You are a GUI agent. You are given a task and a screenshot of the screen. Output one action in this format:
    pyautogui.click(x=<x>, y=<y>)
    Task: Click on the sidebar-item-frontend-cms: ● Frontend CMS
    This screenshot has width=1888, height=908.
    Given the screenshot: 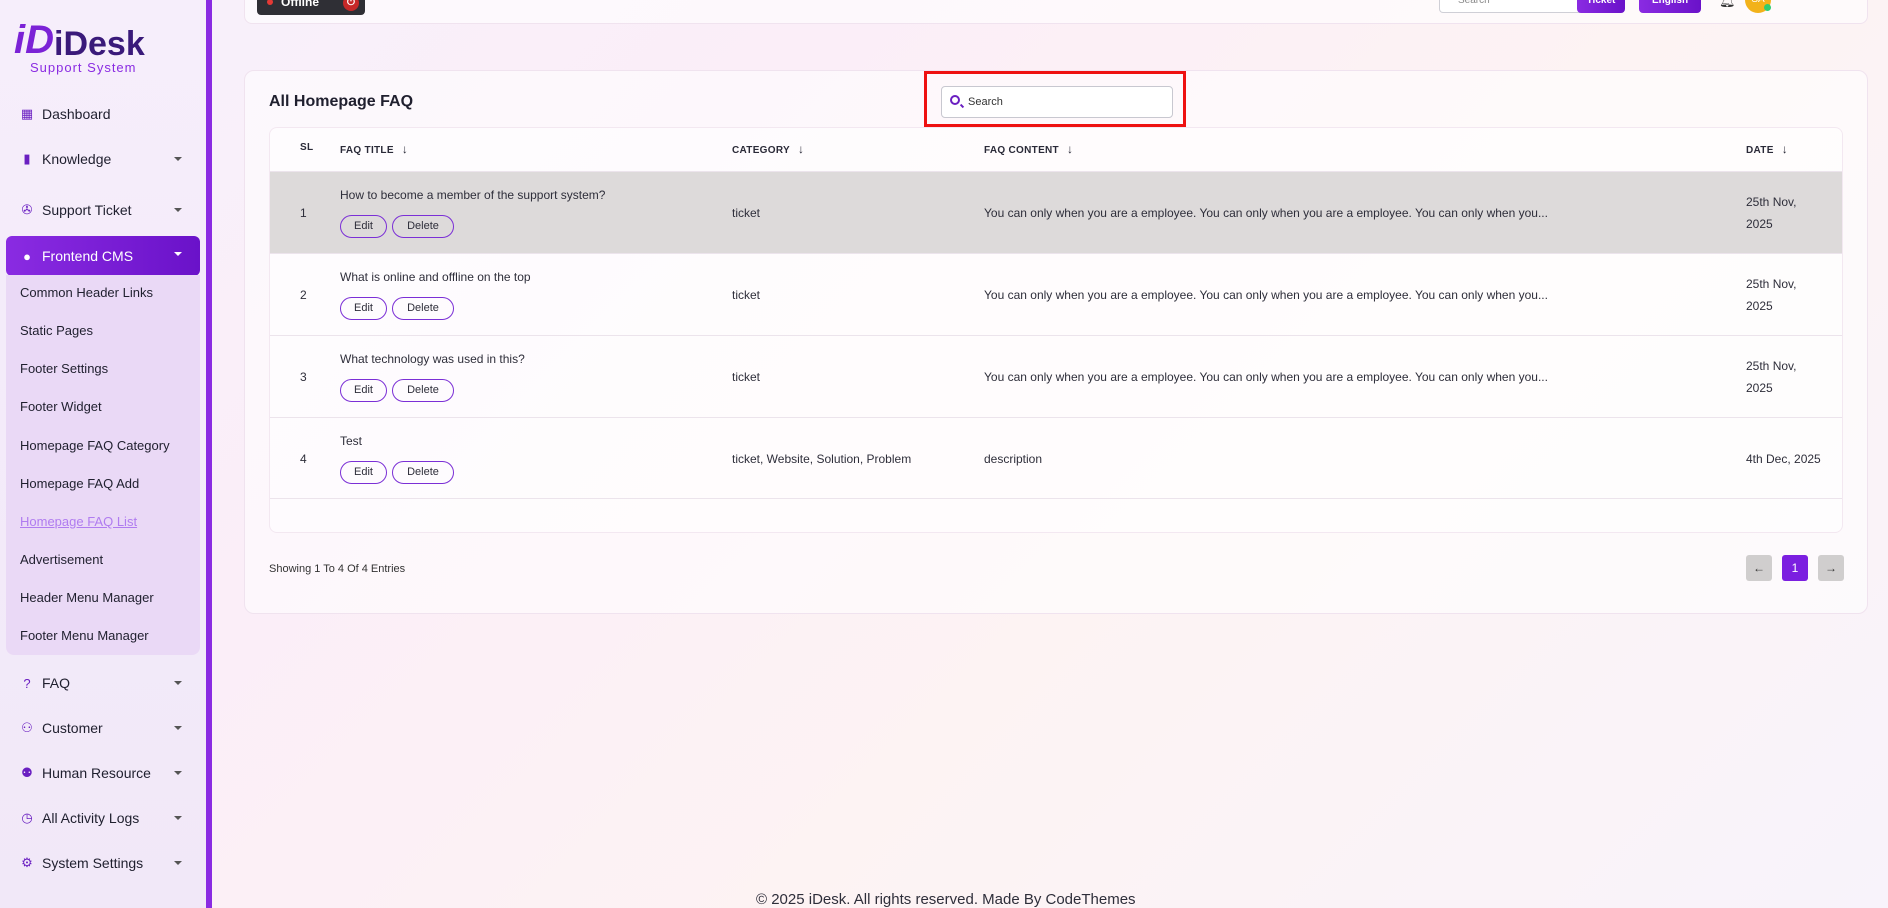 What is the action you would take?
    pyautogui.click(x=103, y=256)
    